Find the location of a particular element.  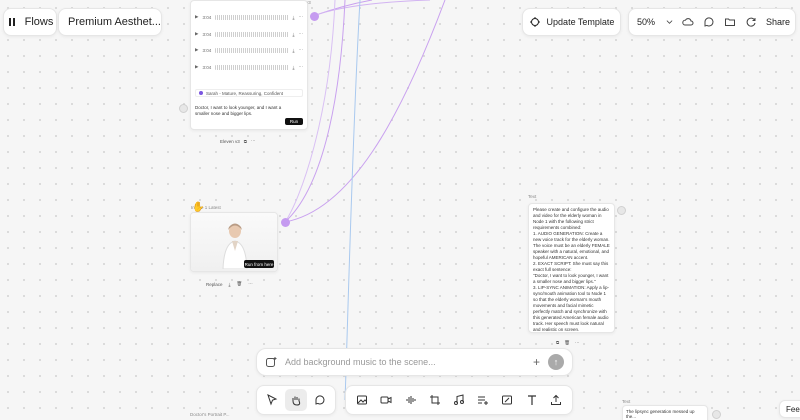

bottom-text-node-label: Text is located at coordinates (626, 401).